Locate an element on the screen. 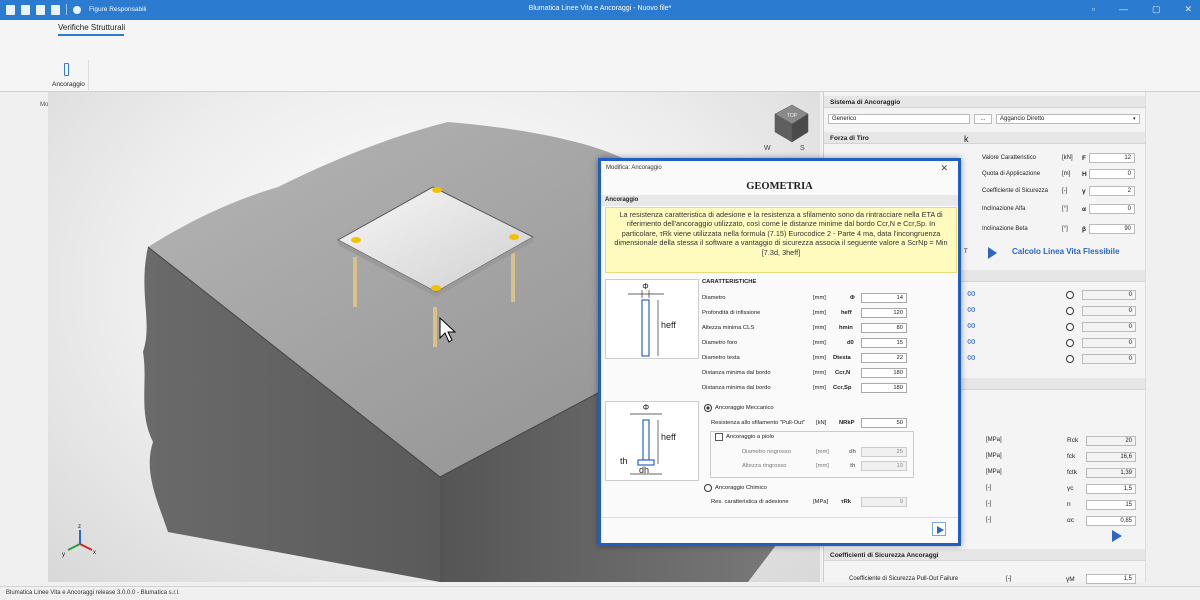 This screenshot has width=1200, height=600. ancoraggio-button: Ancoraggio is located at coordinates (68, 84).